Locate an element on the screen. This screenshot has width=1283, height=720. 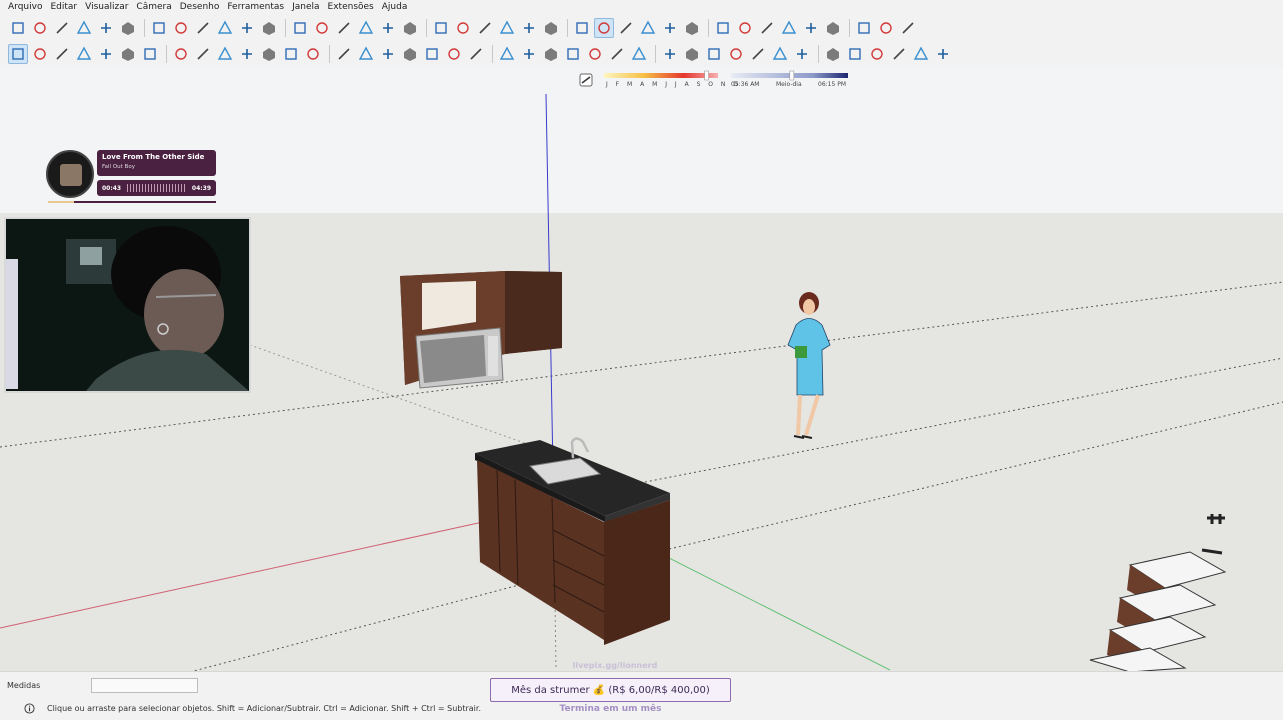
line-icon is located at coordinates (106, 54).